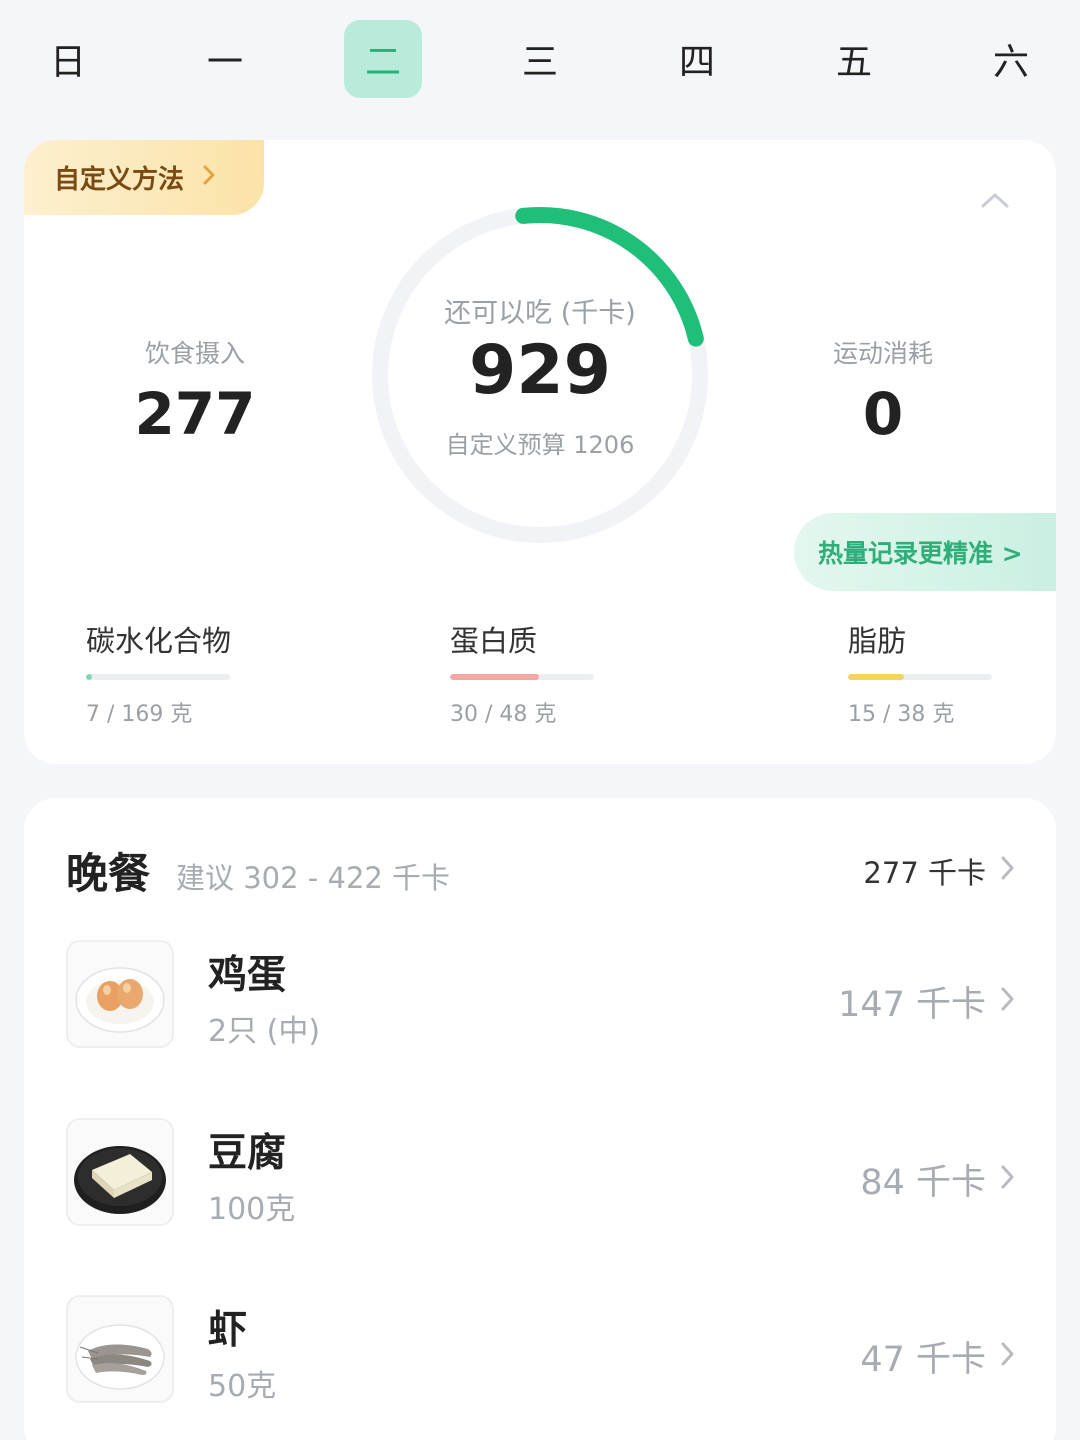 The image size is (1080, 1440). I want to click on day-wednesday: 三, so click(540, 59).